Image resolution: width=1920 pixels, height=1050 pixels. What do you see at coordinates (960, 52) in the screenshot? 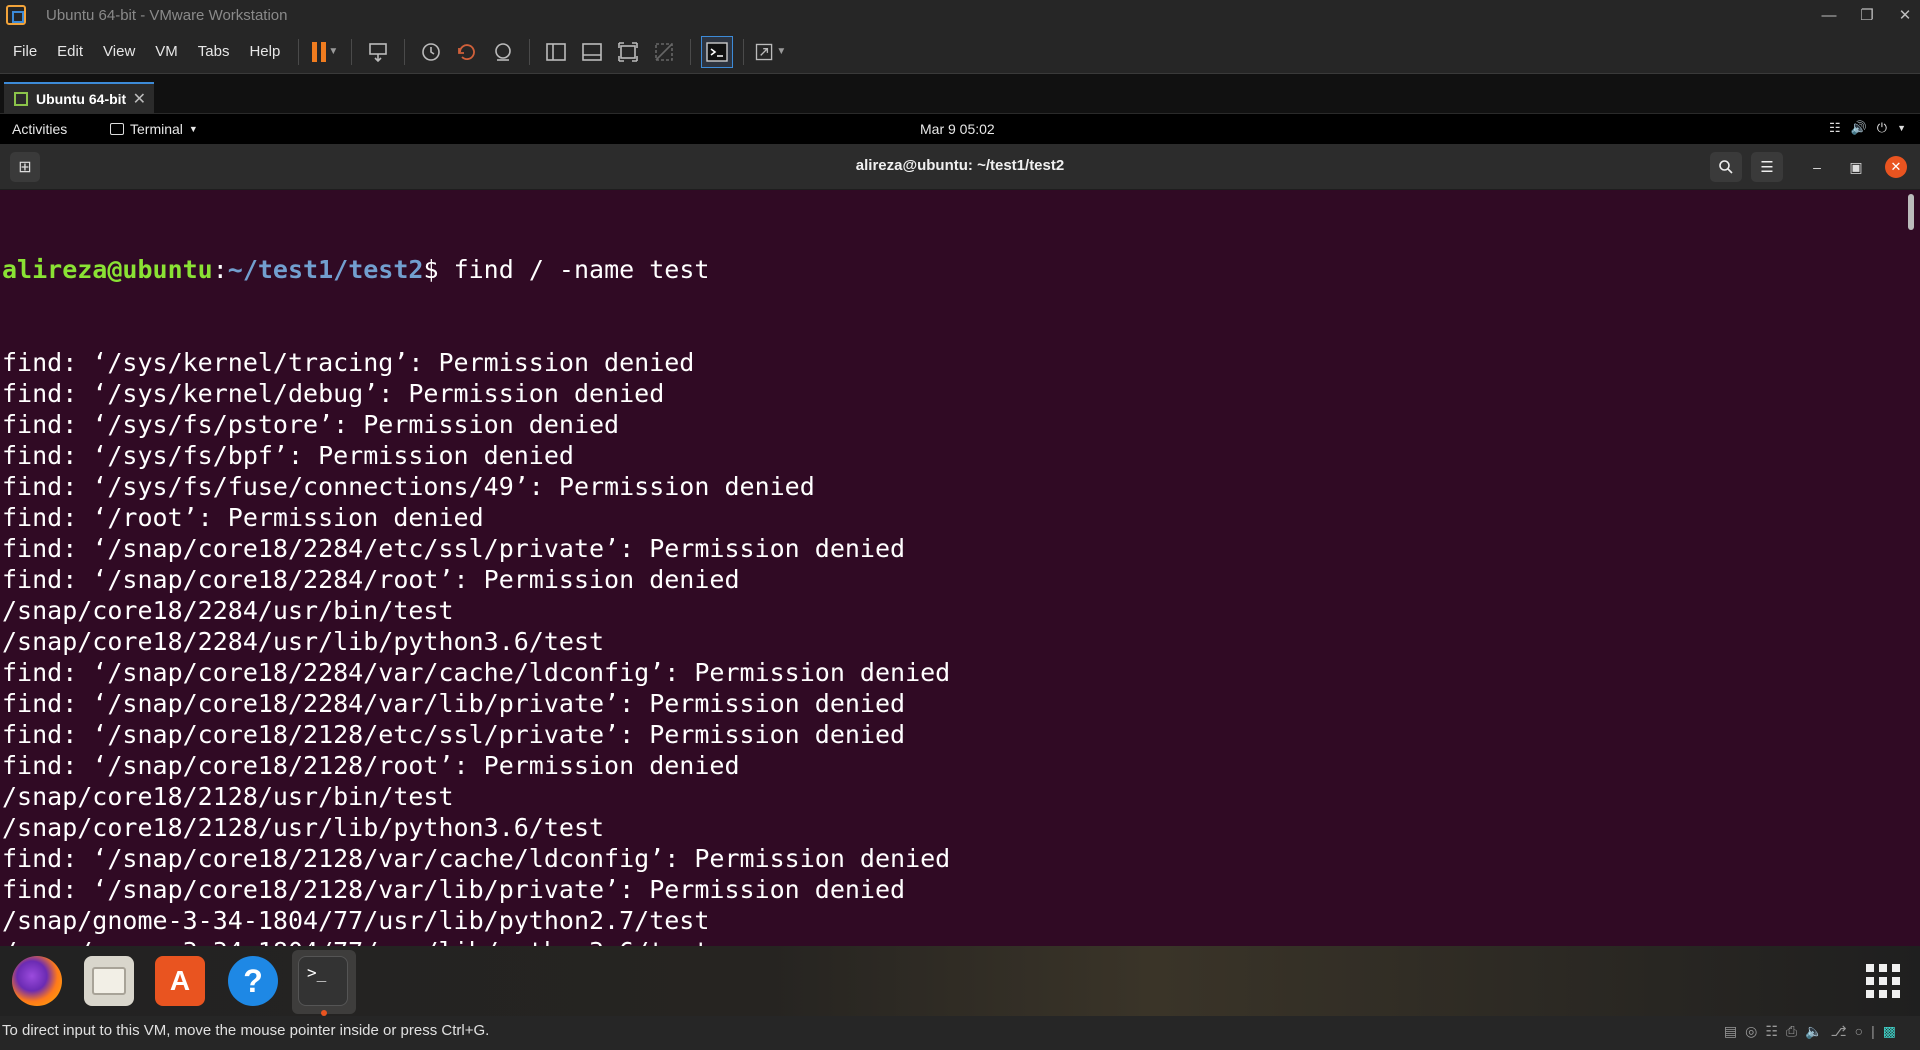
I see `vmware-menubar: File Edit View VM Tabs Help ▼ ▼` at bounding box center [960, 52].